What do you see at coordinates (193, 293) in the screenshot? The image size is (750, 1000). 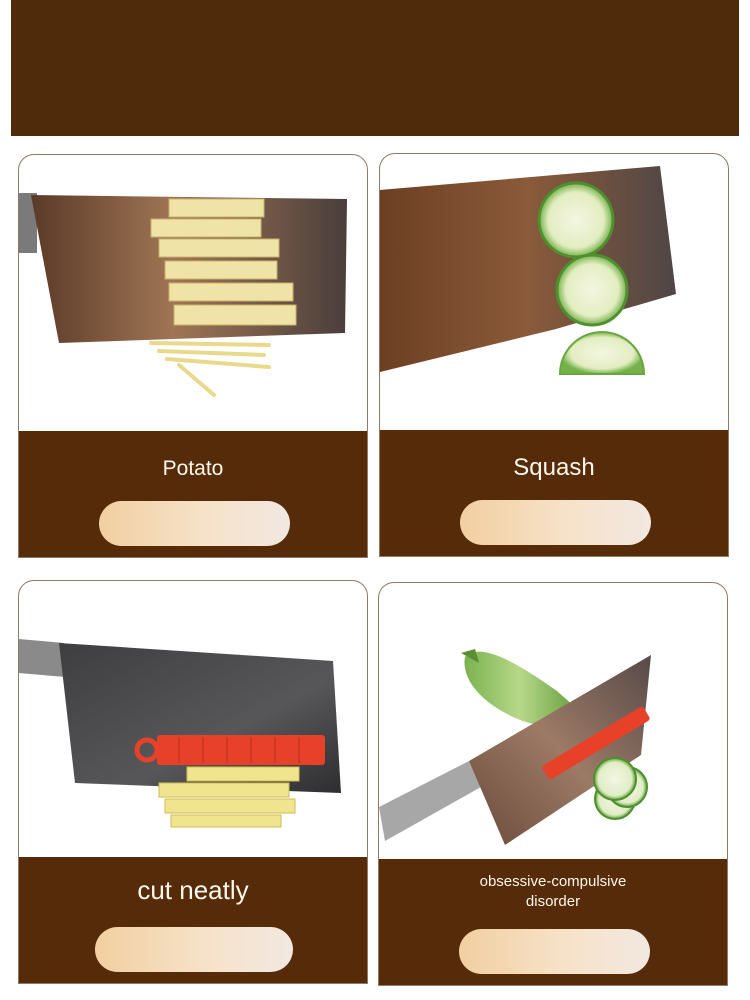 I see `knife-potato-strips-icon` at bounding box center [193, 293].